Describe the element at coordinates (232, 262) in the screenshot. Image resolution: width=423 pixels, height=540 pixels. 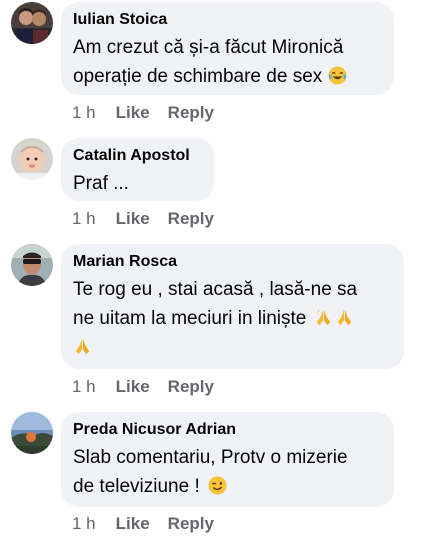
I see `comment-author: Marian Rosca` at that location.